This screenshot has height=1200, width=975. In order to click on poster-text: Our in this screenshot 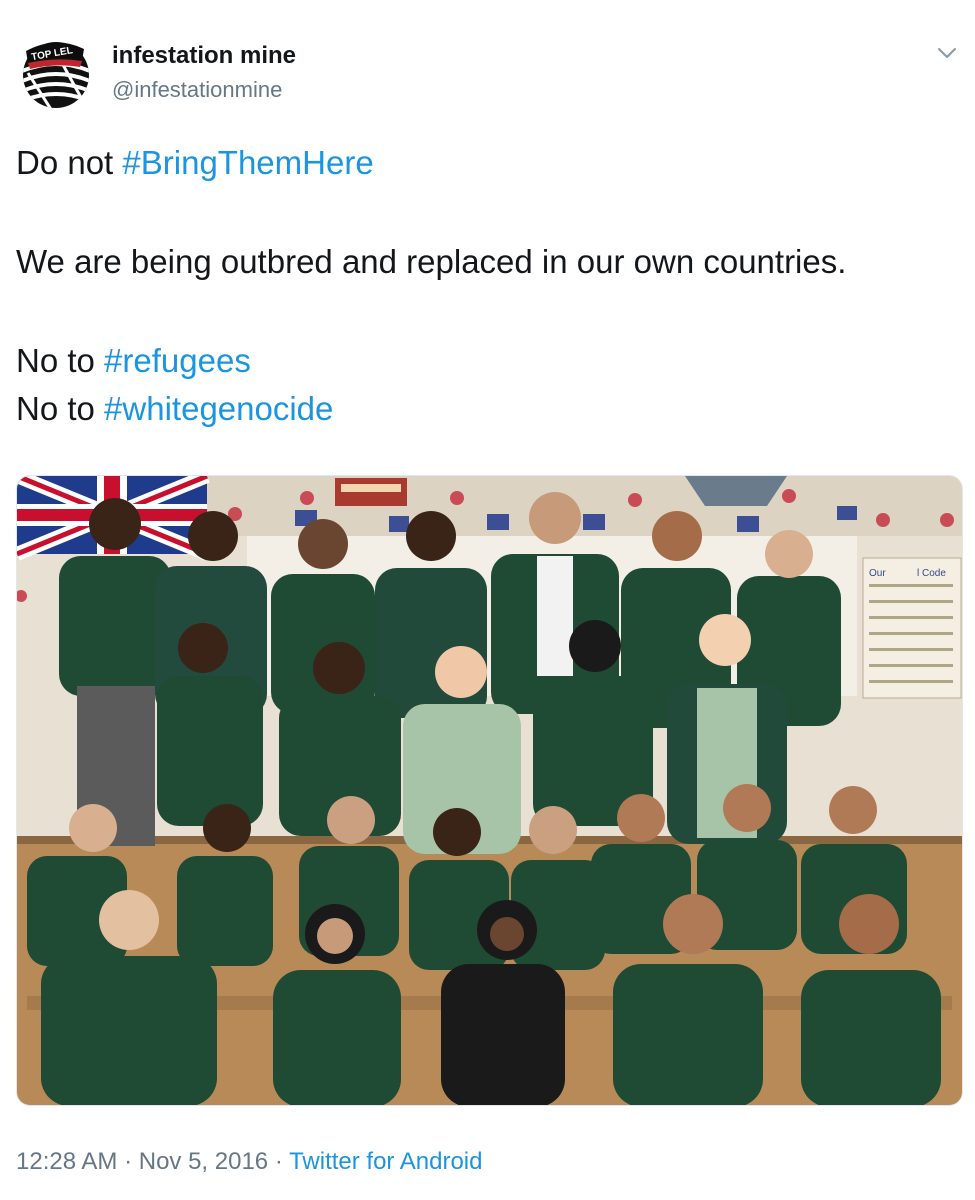, I will do `click(877, 573)`.